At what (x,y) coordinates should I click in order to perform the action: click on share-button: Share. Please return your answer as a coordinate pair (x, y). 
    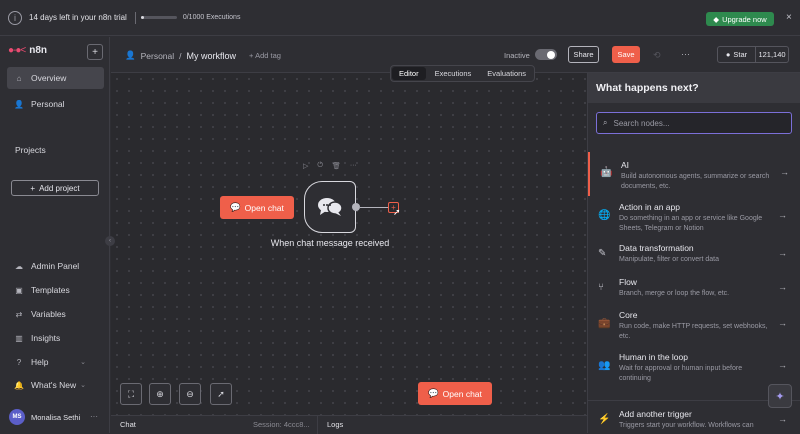
    Looking at the image, I should click on (583, 54).